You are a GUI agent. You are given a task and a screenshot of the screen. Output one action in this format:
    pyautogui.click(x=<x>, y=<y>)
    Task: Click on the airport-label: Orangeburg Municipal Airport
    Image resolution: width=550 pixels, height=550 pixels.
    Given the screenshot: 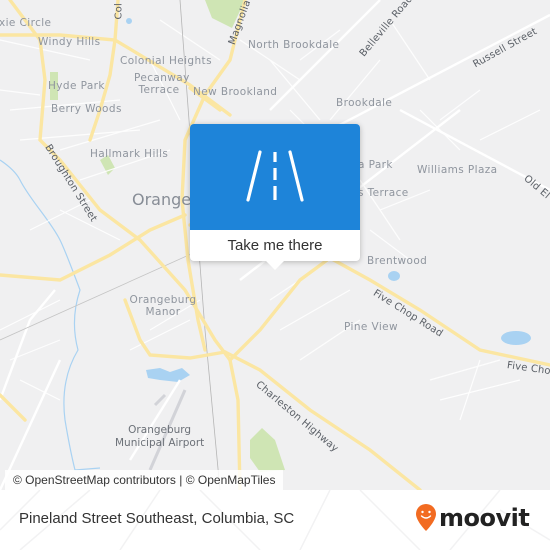 What is the action you would take?
    pyautogui.click(x=159, y=437)
    